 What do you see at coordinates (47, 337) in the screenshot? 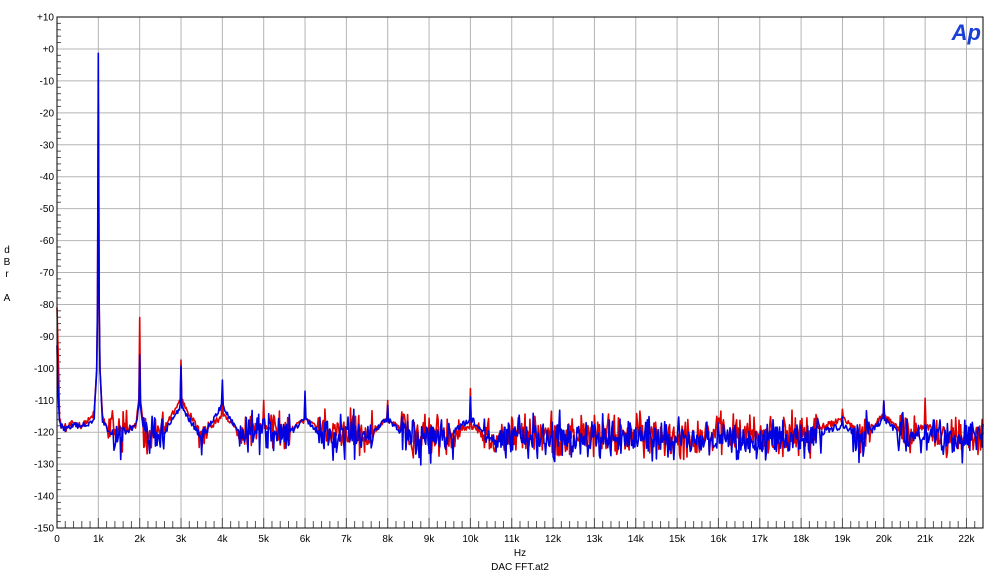
I see `y-tick-label: -90` at bounding box center [47, 337].